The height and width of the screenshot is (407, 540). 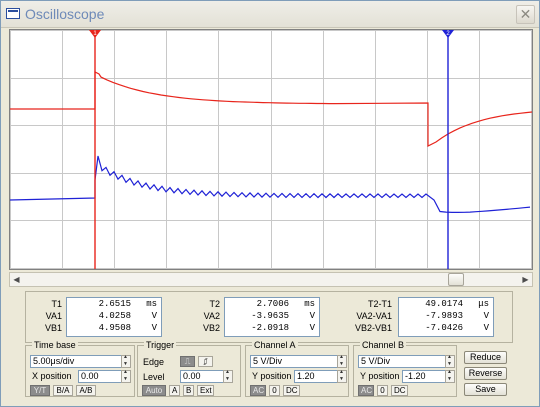 I want to click on window-icon, so click(x=13, y=13).